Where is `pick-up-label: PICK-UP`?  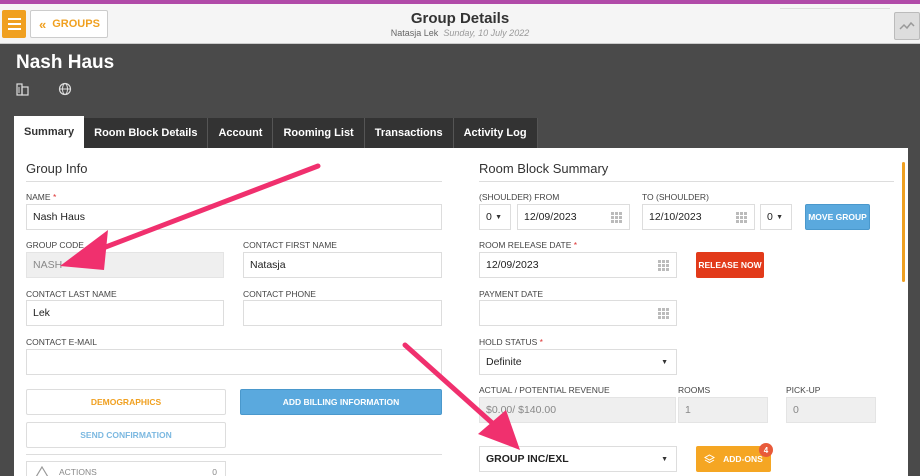
pick-up-label: PICK-UP is located at coordinates (803, 390).